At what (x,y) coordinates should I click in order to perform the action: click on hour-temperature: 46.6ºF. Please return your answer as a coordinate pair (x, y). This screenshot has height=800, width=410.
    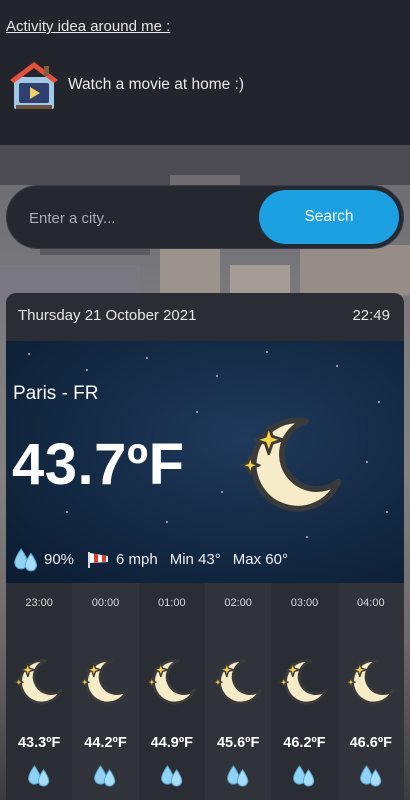
    Looking at the image, I should click on (370, 743).